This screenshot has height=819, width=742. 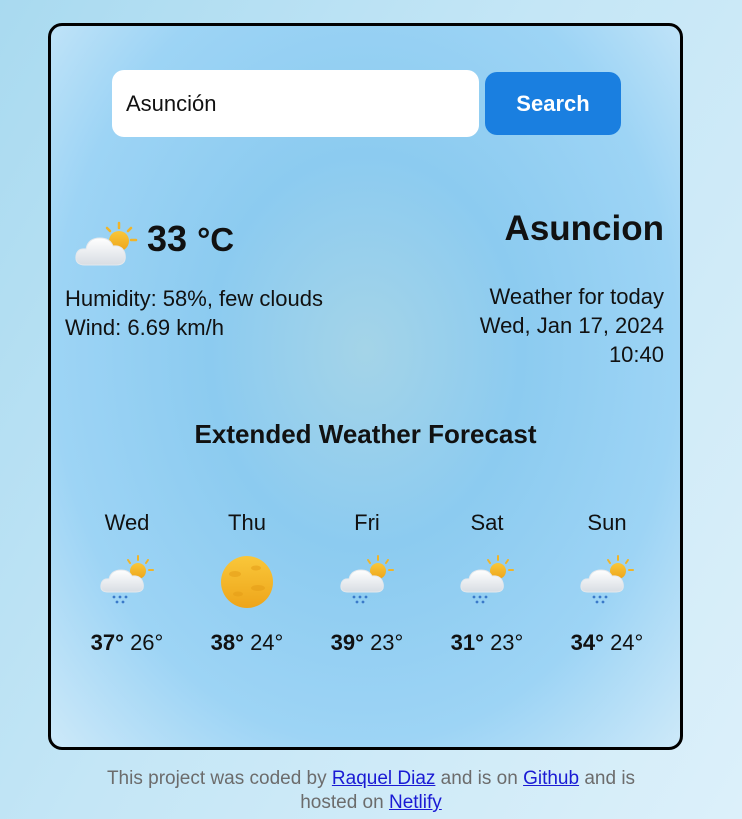 I want to click on forecast-day-name: Wed, so click(x=127, y=522).